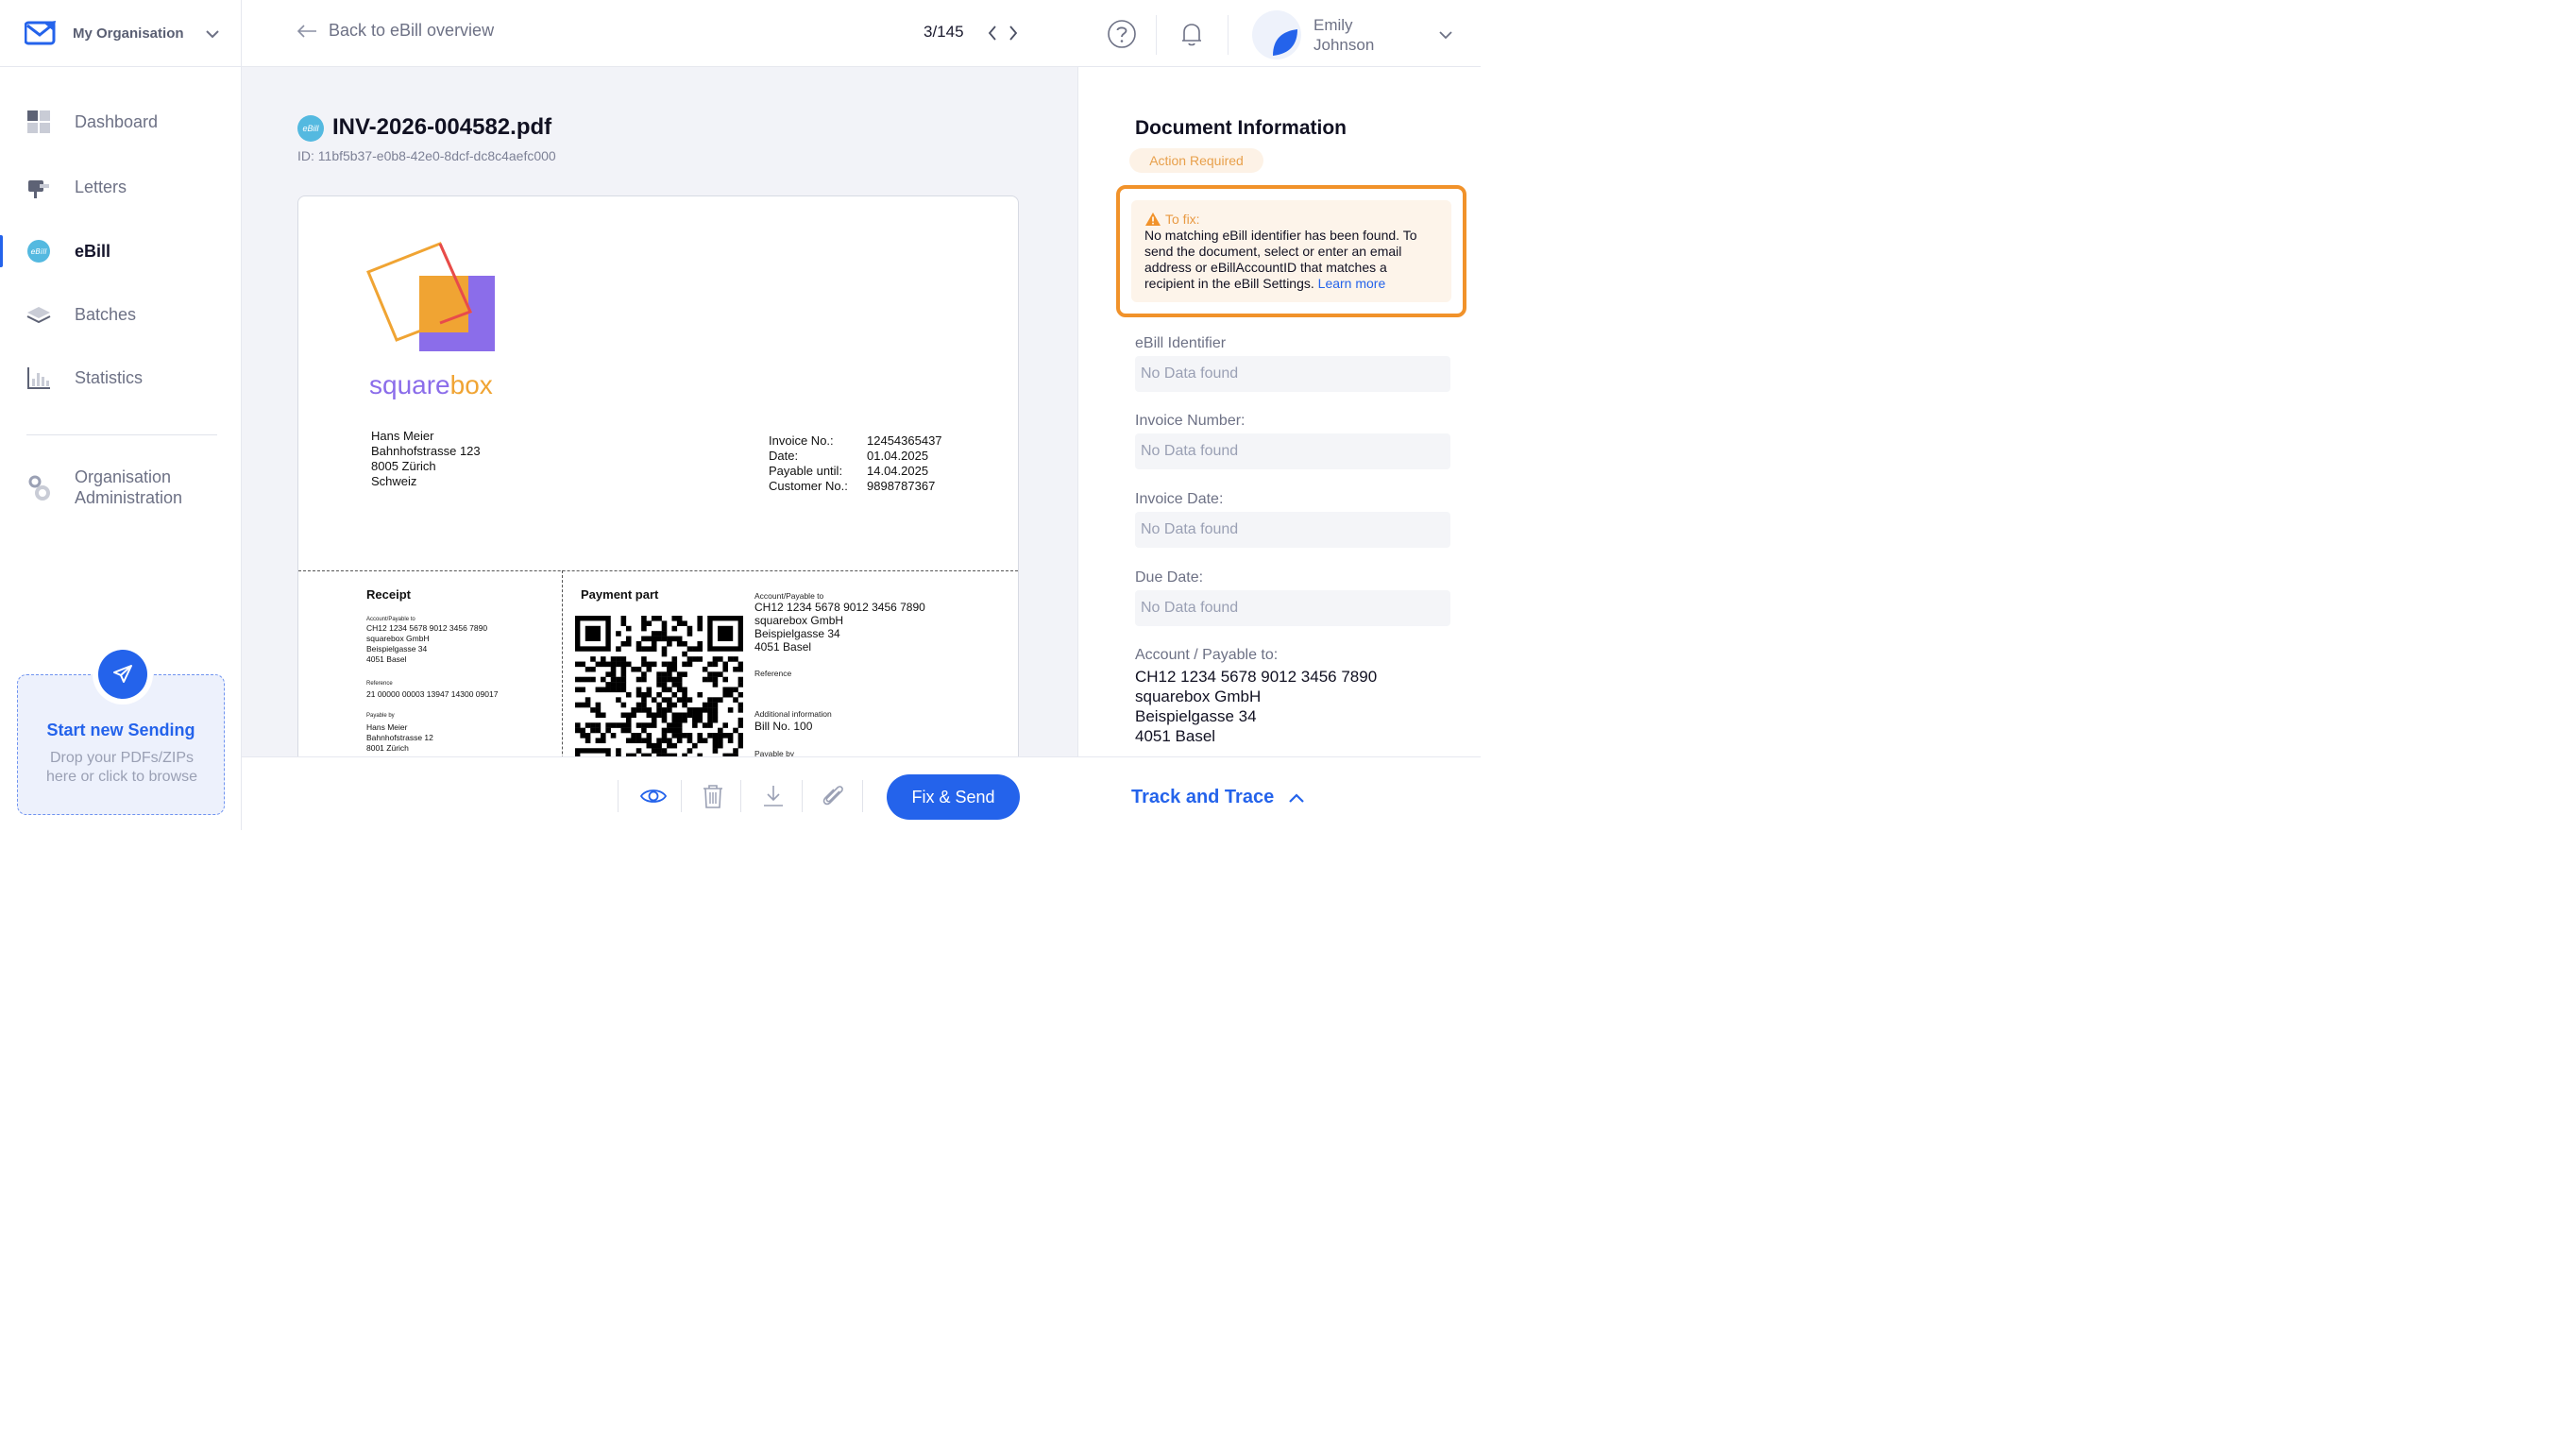 This screenshot has width=2576, height=1443. I want to click on account-label: Account / Payable to:, so click(1207, 655).